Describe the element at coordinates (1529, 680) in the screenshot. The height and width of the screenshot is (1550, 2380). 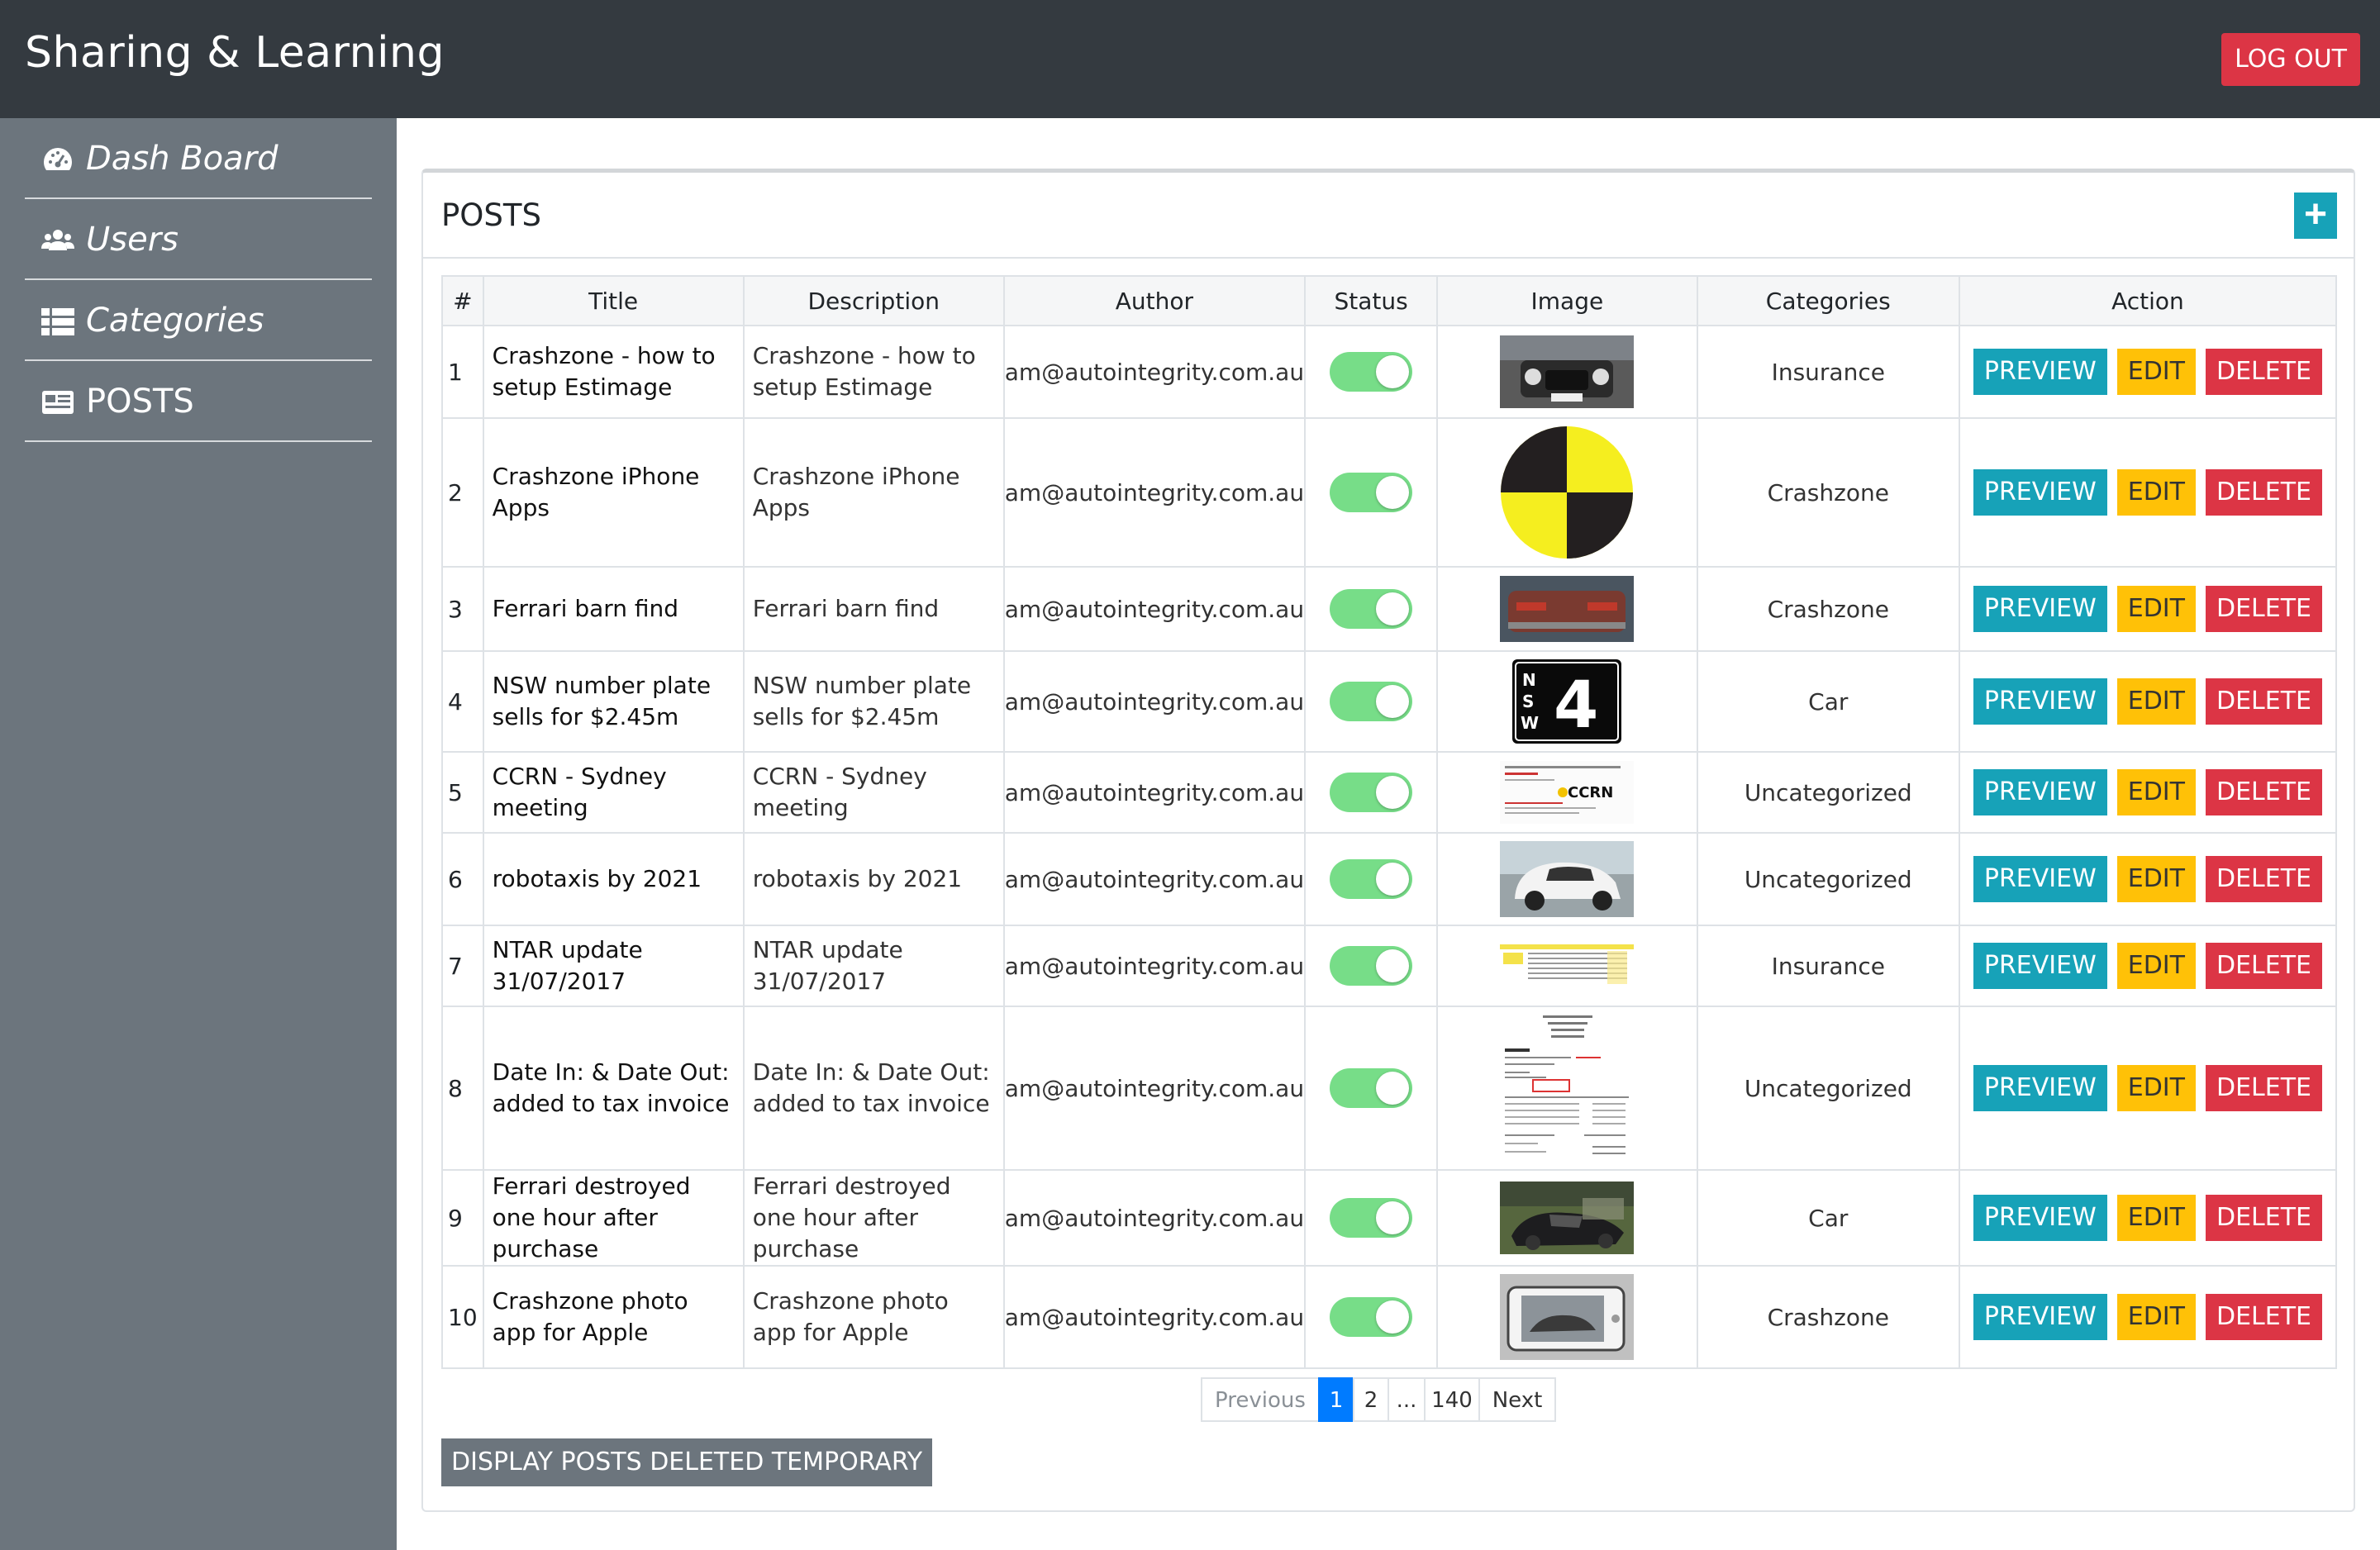
I see `svg-text: N` at that location.